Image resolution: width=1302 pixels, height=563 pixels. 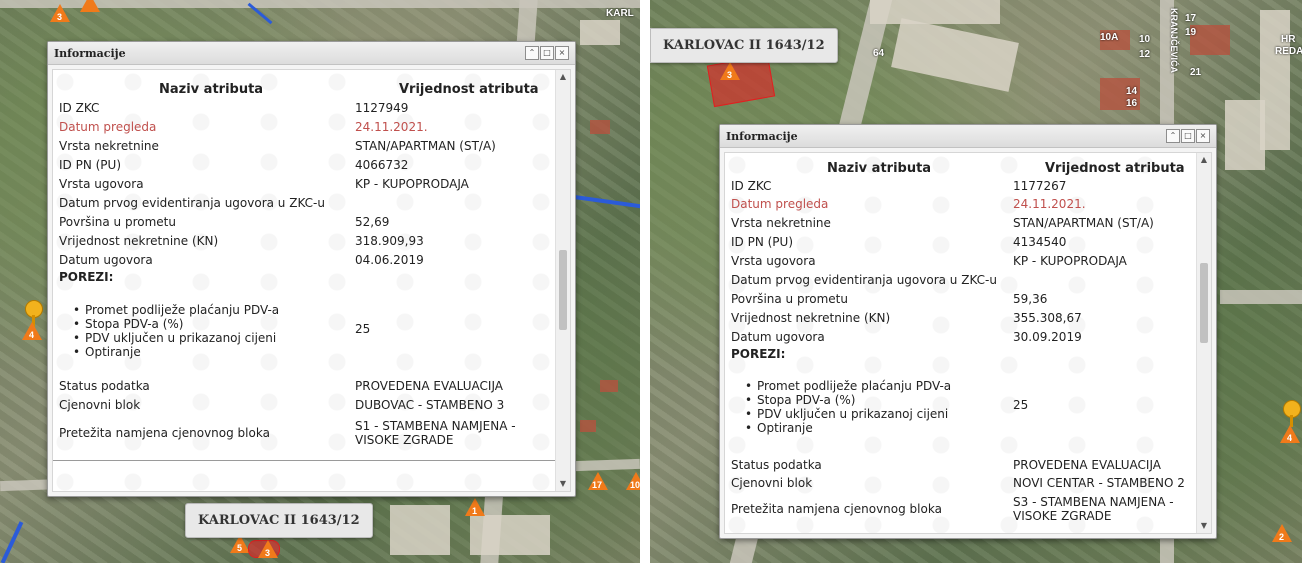 What do you see at coordinates (1132, 103) in the screenshot?
I see `map-label: 16` at bounding box center [1132, 103].